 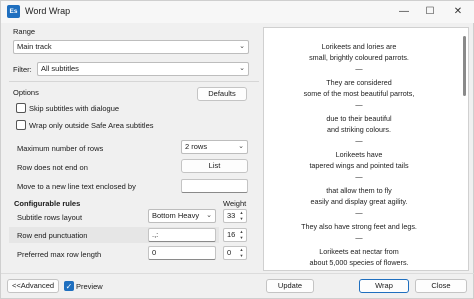 I want to click on preview-line: about 5,000 species of flowers., so click(x=359, y=262).